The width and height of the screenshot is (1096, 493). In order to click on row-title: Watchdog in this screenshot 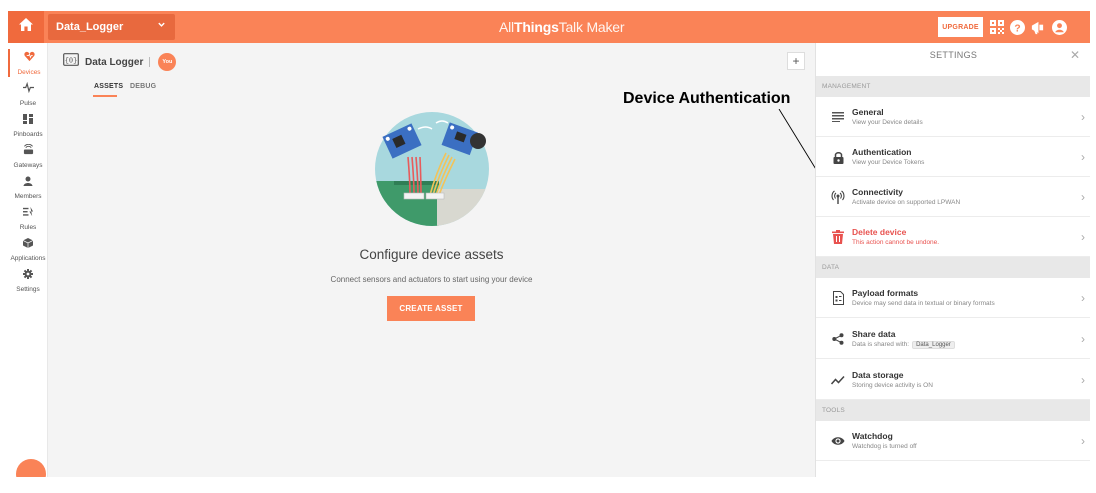, I will do `click(872, 436)`.